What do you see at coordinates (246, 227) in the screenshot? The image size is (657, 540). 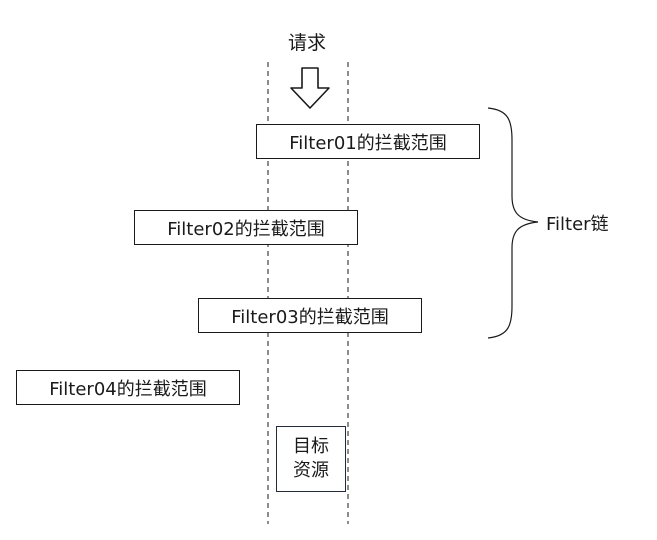 I see `filter02-box: Filter02的拦截范围` at bounding box center [246, 227].